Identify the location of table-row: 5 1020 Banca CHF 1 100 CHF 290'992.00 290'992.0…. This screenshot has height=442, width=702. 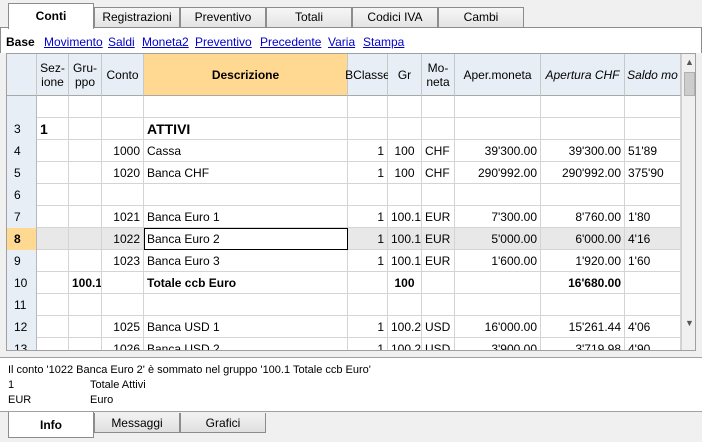
(344, 173).